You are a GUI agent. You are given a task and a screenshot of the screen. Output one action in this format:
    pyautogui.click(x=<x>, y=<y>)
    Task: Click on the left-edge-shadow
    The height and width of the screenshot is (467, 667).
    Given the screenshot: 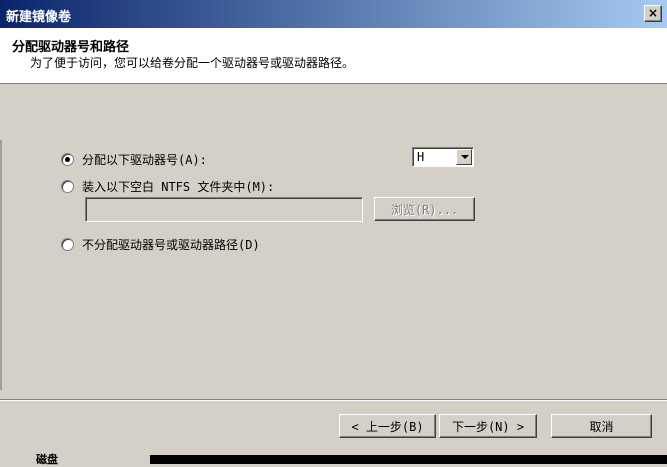 What is the action you would take?
    pyautogui.click(x=1, y=265)
    